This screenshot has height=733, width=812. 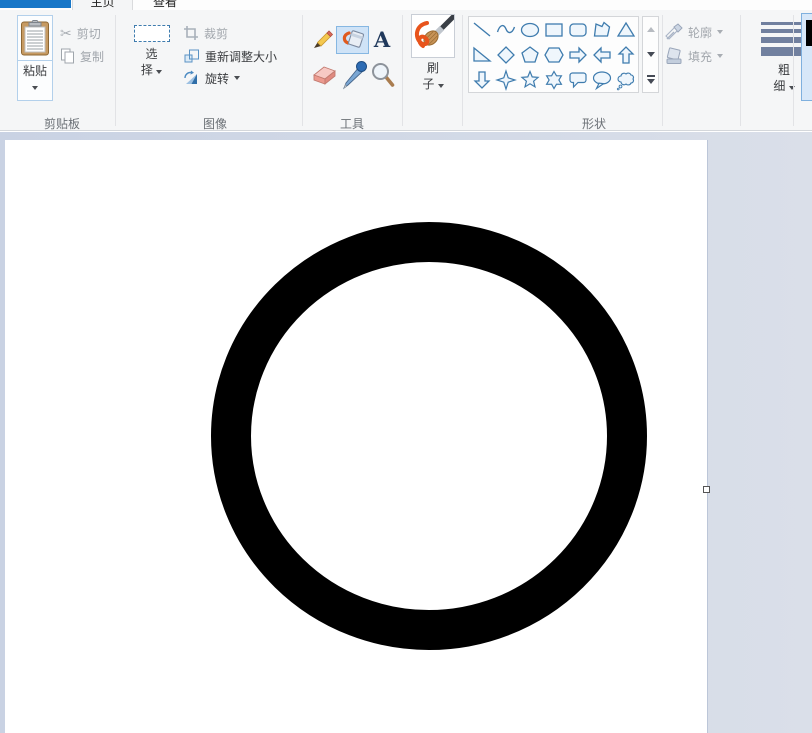 I want to click on shapes-scrollbar, so click(x=650, y=54).